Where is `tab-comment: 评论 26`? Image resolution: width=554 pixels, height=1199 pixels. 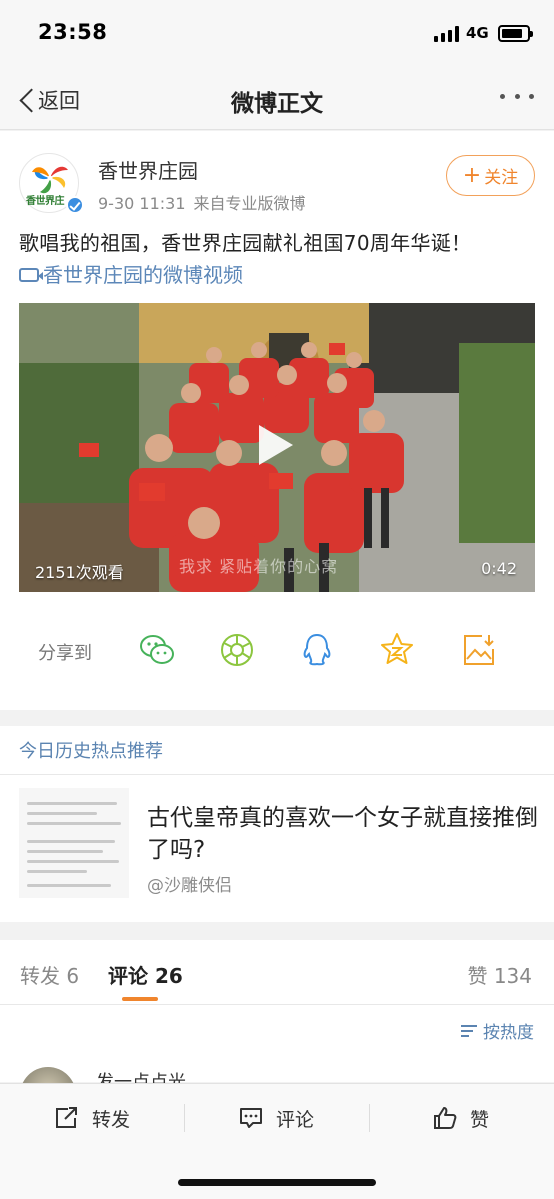 tab-comment: 评论 26 is located at coordinates (145, 974).